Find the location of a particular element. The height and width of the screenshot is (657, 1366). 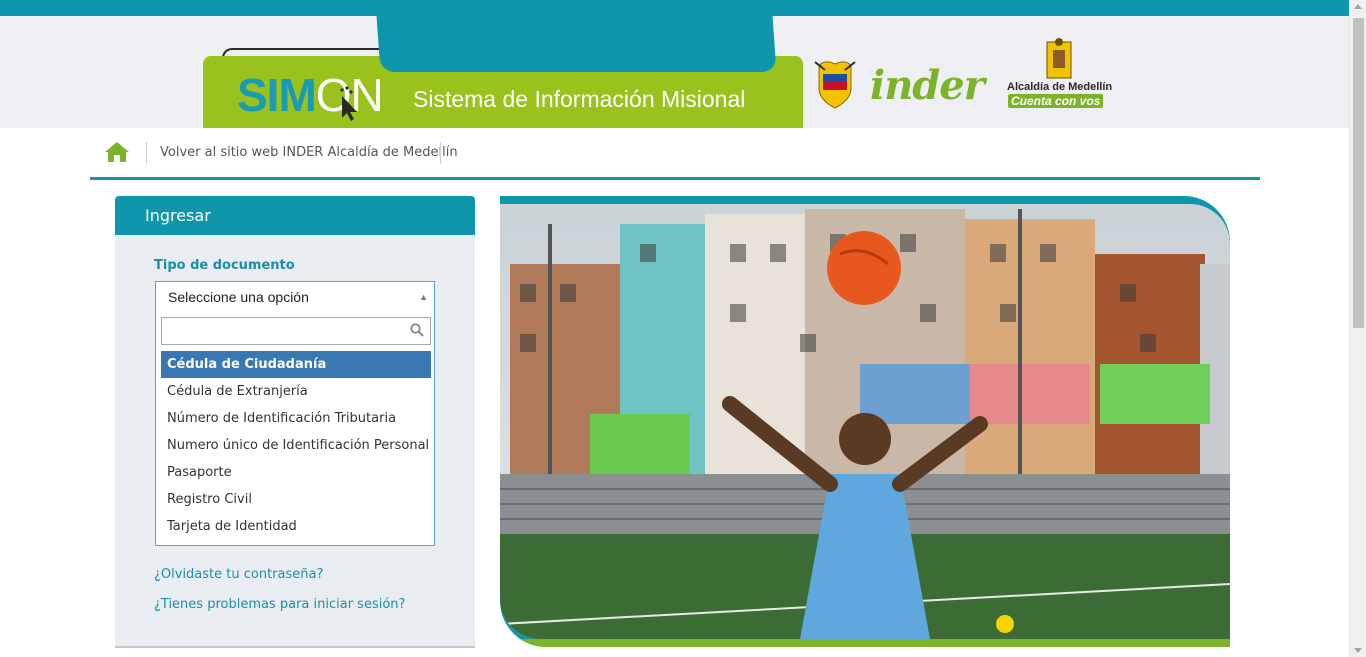

option-cedula-ciudadania: Cédula de Ciudadanía is located at coordinates (296, 364).